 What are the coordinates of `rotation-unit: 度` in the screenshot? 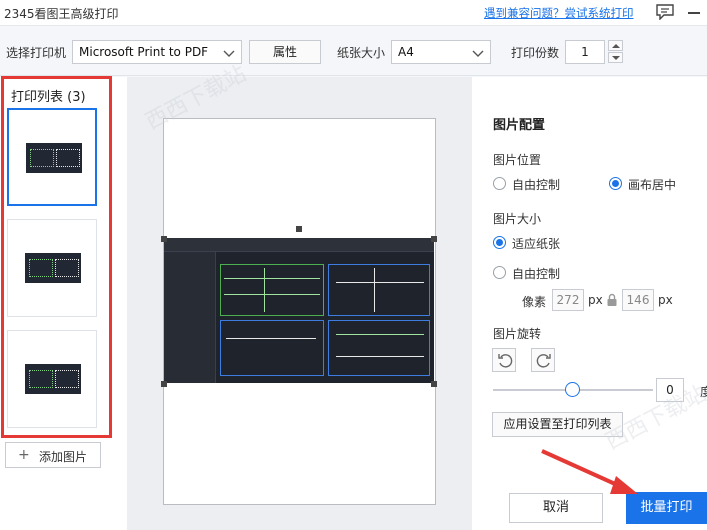 It's located at (703, 392).